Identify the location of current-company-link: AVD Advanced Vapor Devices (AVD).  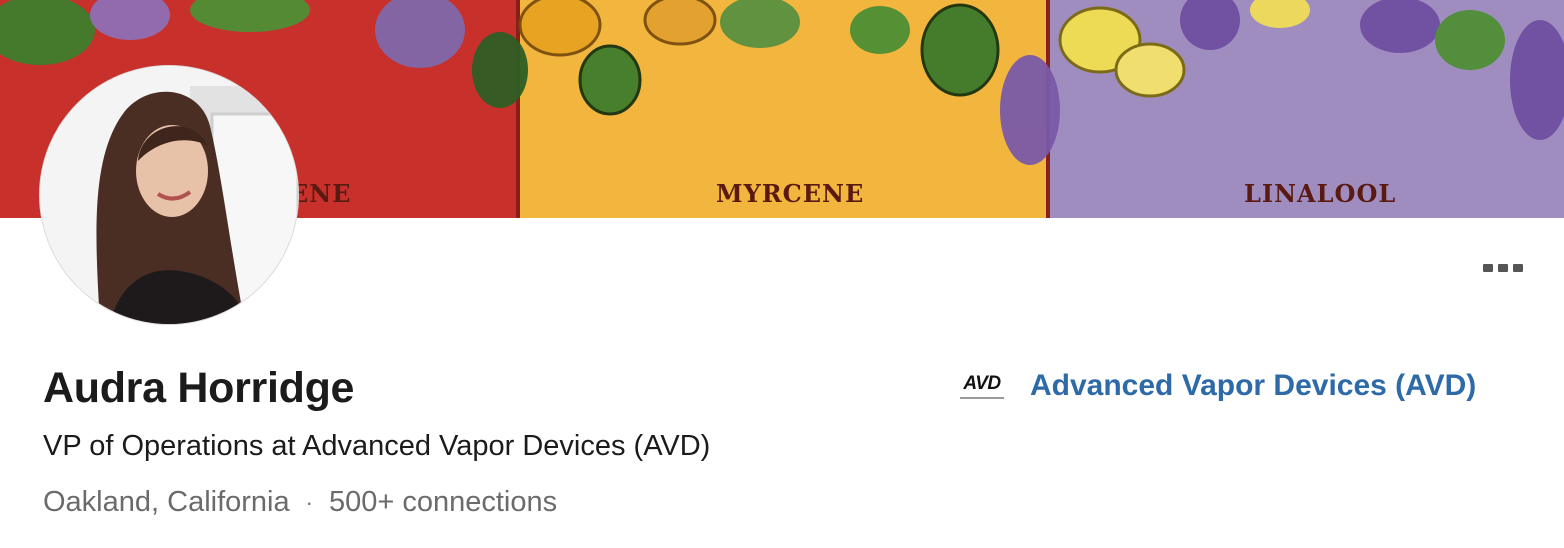
(1216, 386).